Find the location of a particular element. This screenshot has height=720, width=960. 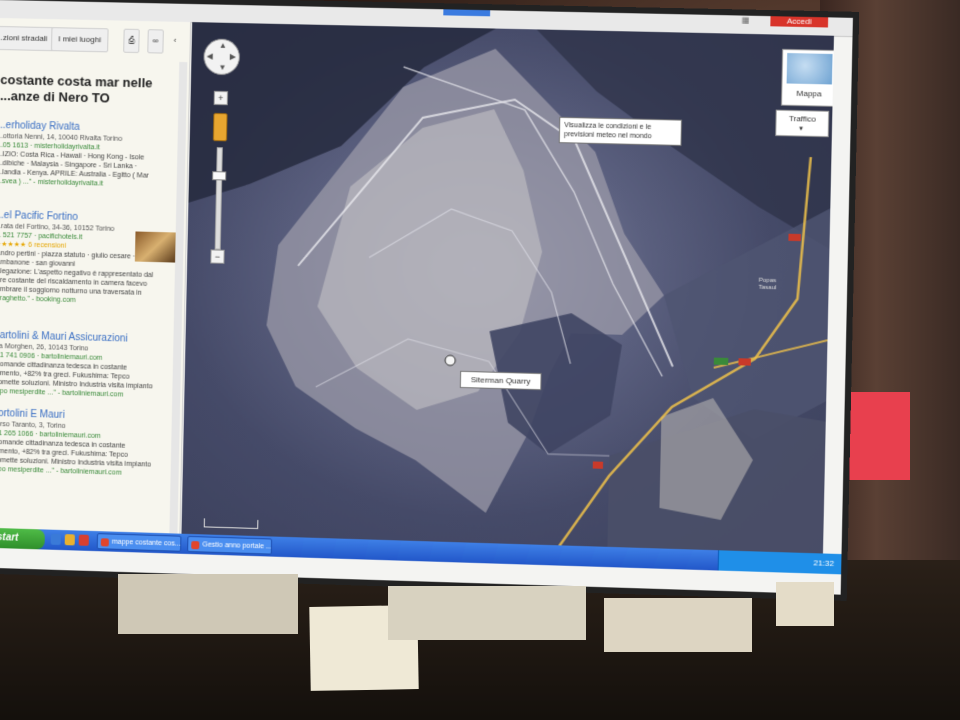

link-icon: ∞ is located at coordinates (155, 41).